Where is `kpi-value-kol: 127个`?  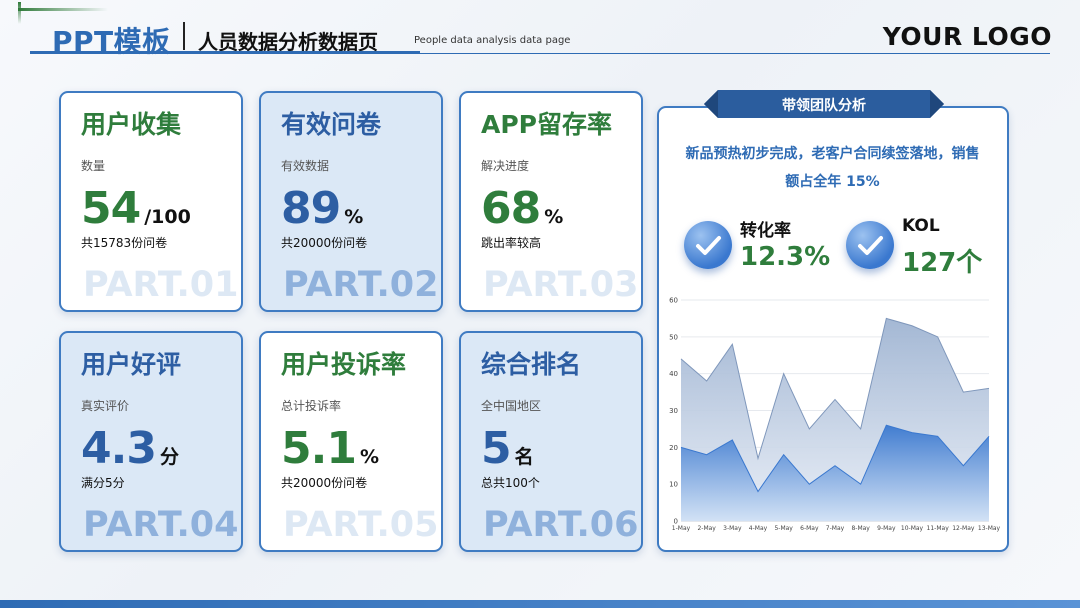 kpi-value-kol: 127个 is located at coordinates (942, 263).